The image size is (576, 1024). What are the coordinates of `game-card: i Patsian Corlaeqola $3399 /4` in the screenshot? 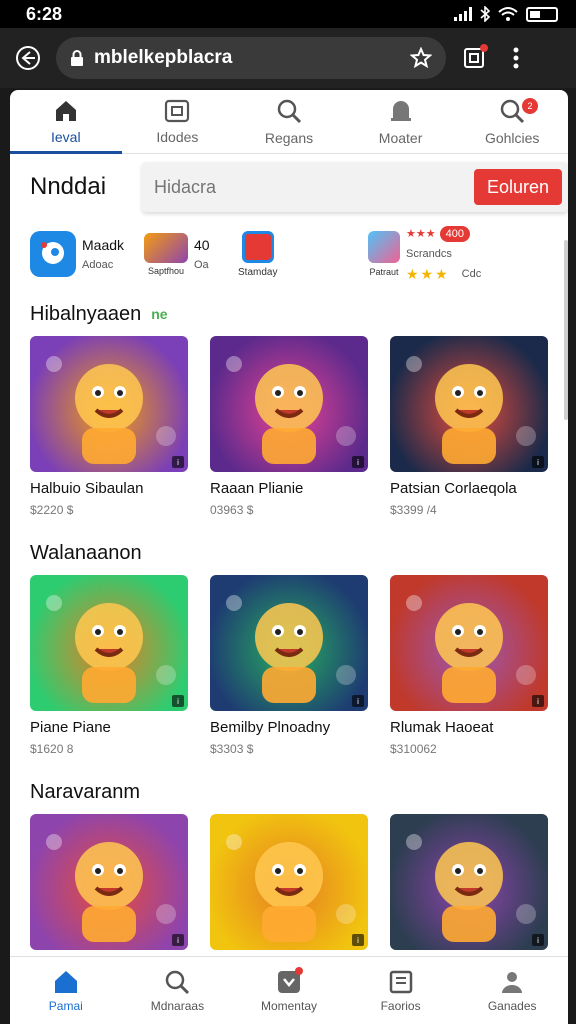 It's located at (469, 426).